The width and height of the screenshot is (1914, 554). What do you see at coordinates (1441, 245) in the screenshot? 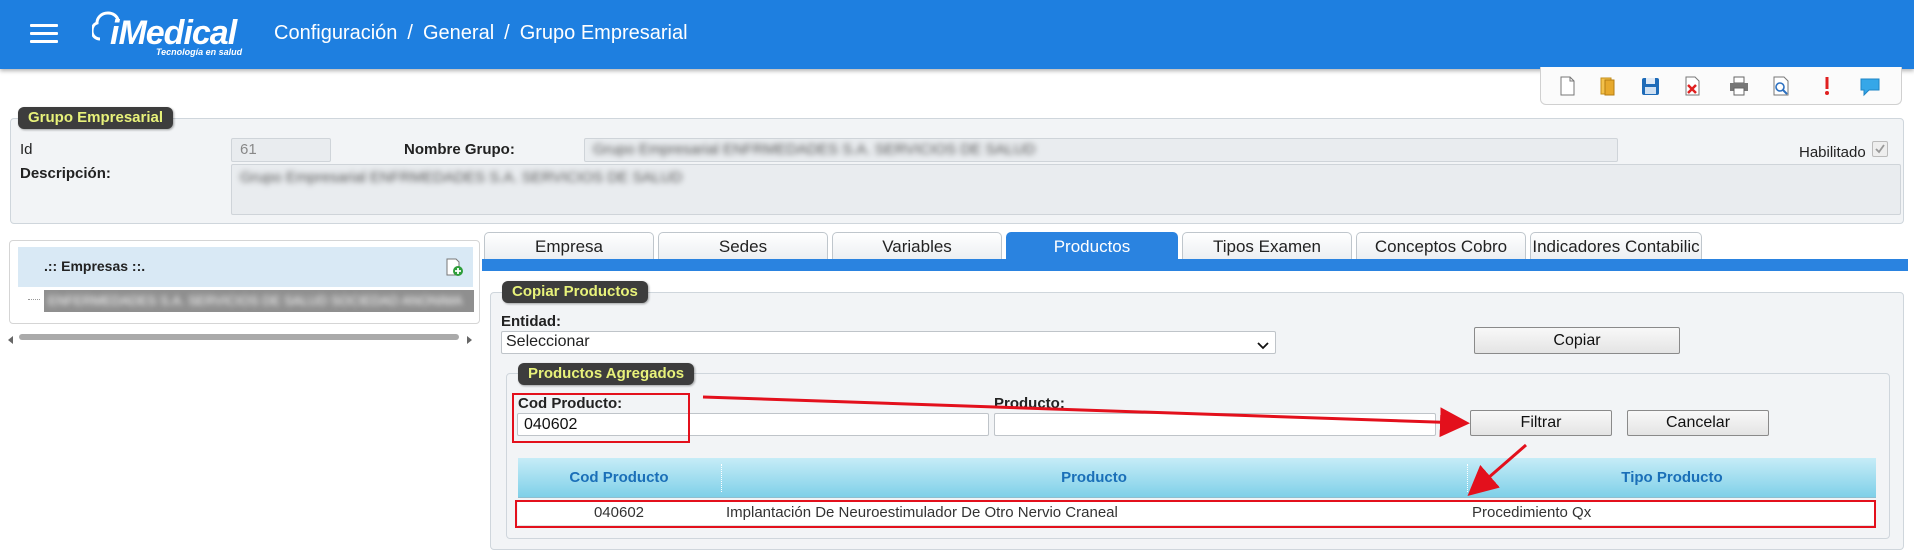
I see `tab-conceptos-cobro: Conceptos Cobro` at bounding box center [1441, 245].